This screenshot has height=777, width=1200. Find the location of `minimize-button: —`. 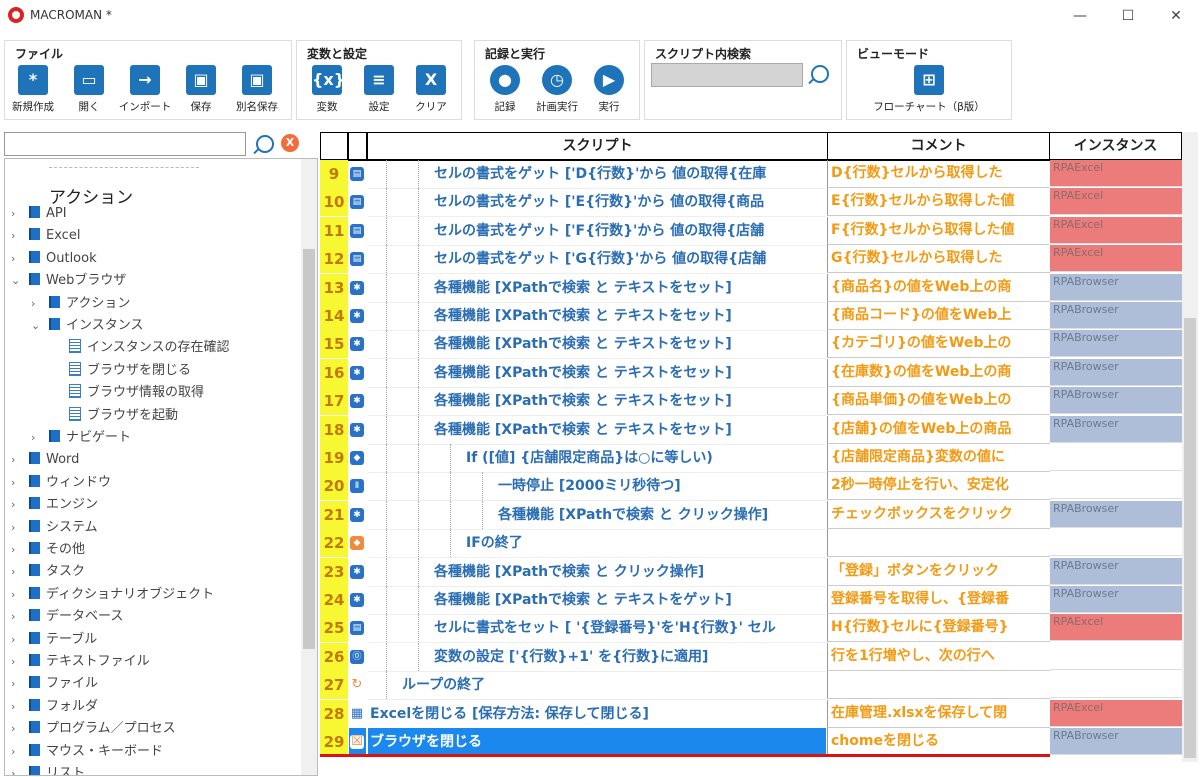

minimize-button: — is located at coordinates (1080, 16).